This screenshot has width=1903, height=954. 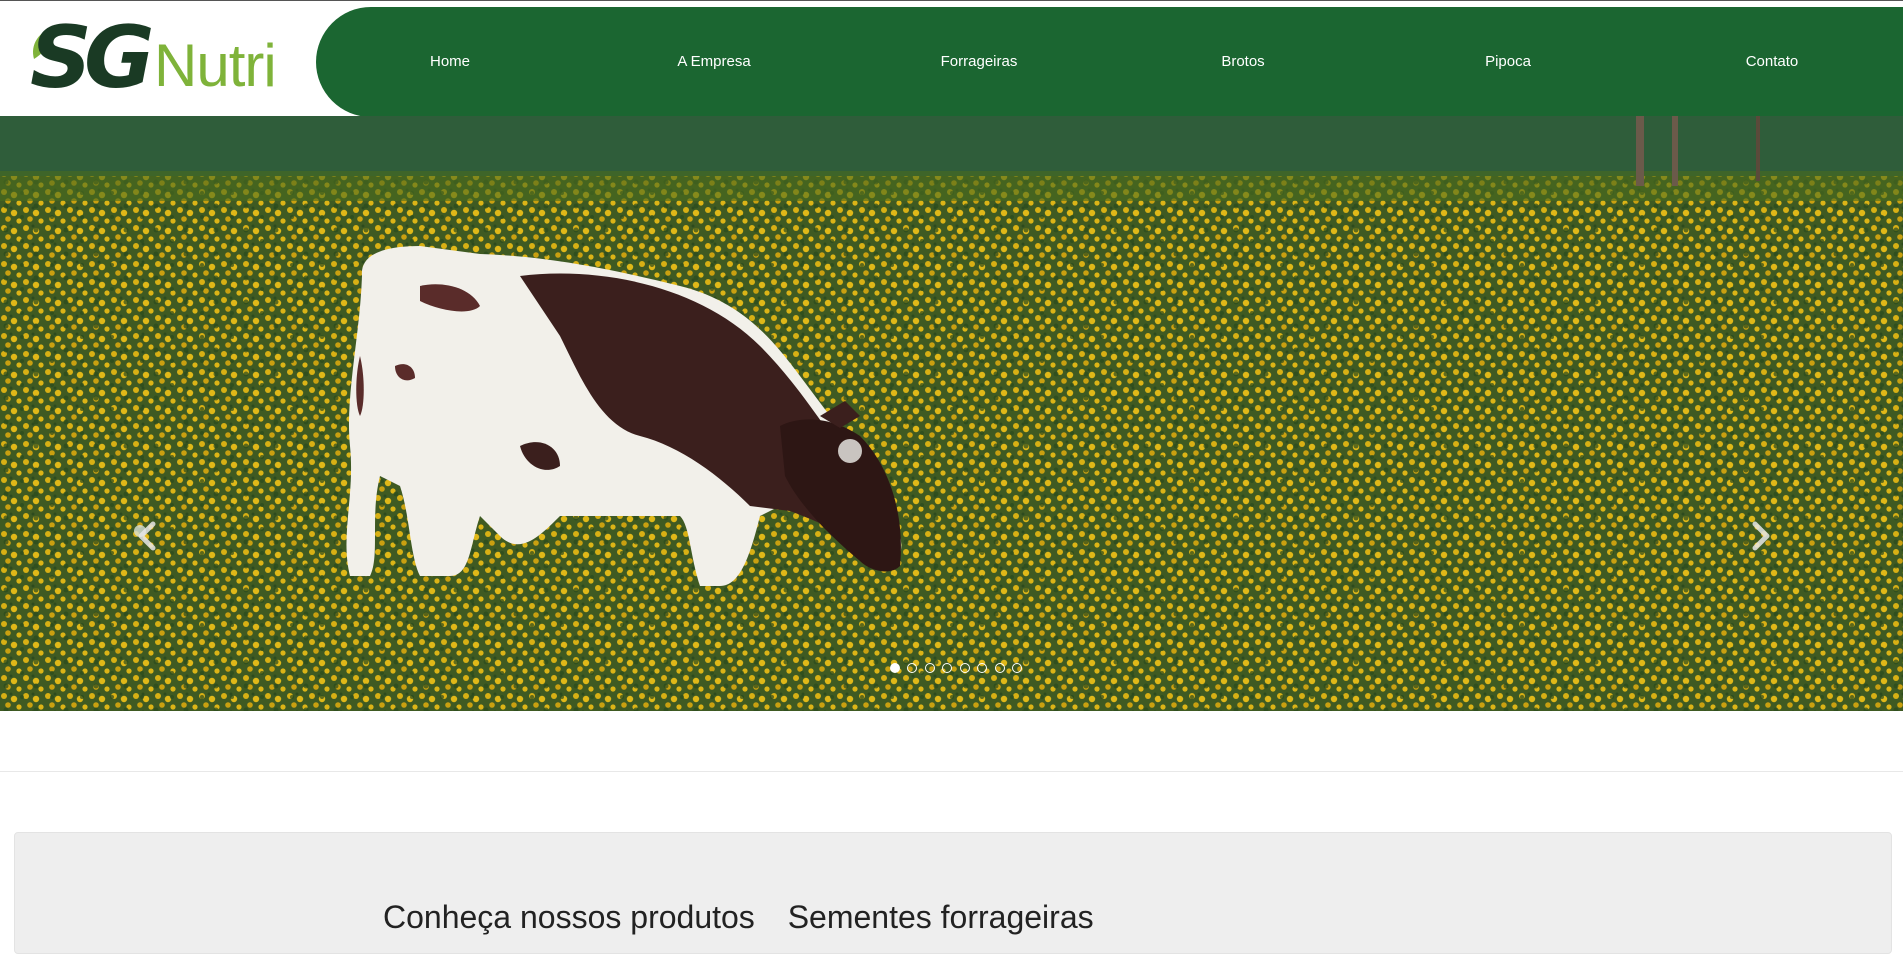 I want to click on carousel-indicators, so click(x=957, y=670).